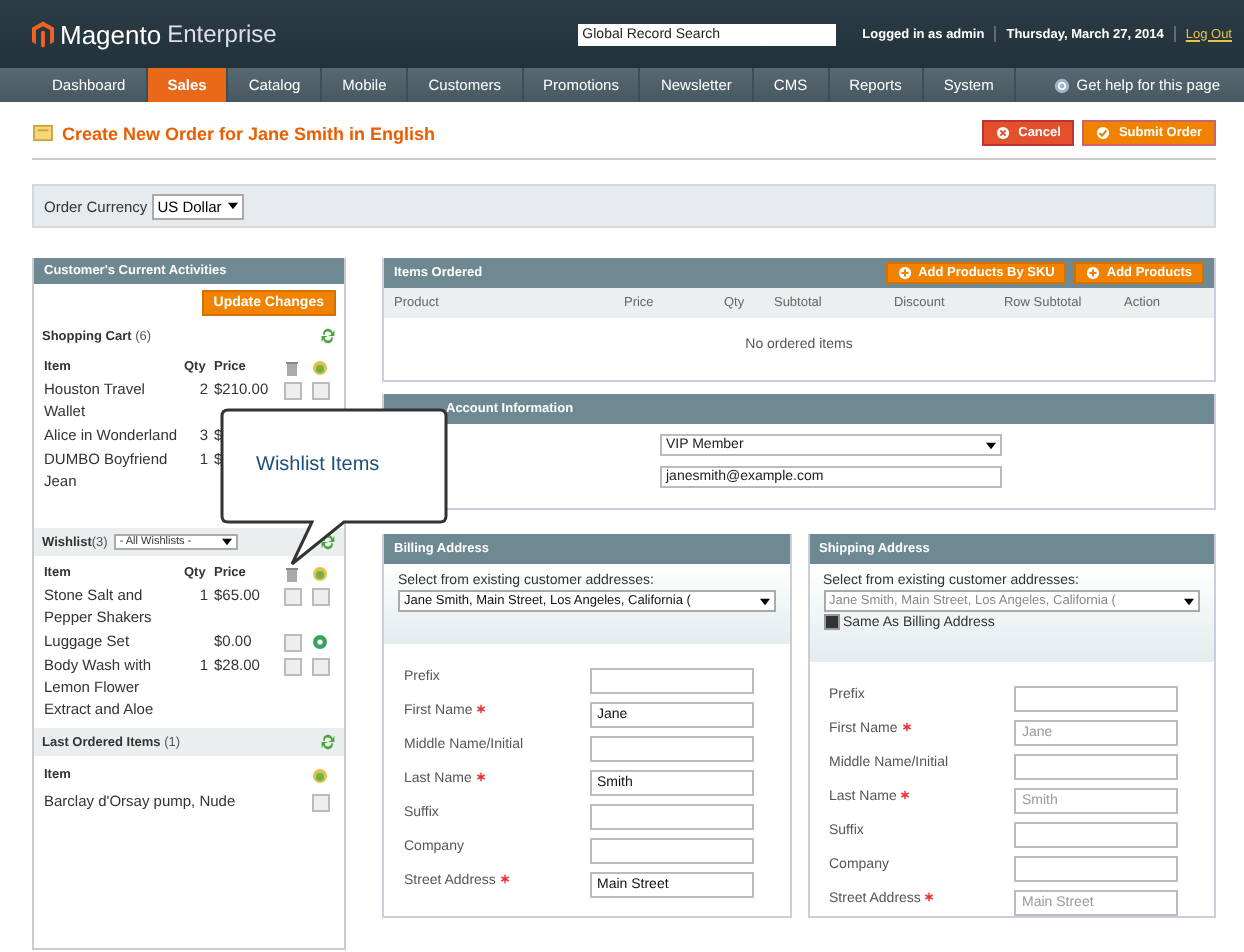 The height and width of the screenshot is (952, 1244). Describe the element at coordinates (249, 133) in the screenshot. I see `page-title: Create New Order for Jane Smith in English` at that location.